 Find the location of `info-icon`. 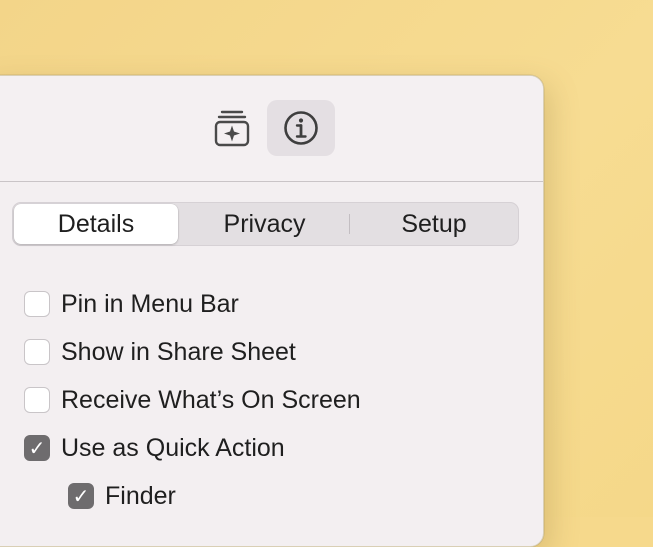

info-icon is located at coordinates (301, 128).